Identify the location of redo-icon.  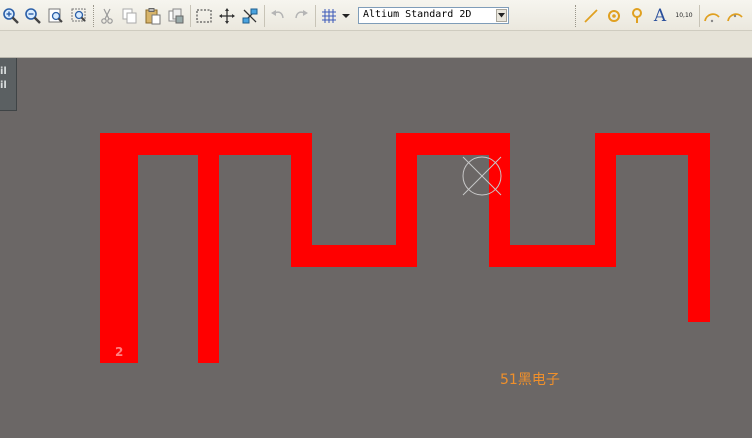
(301, 16).